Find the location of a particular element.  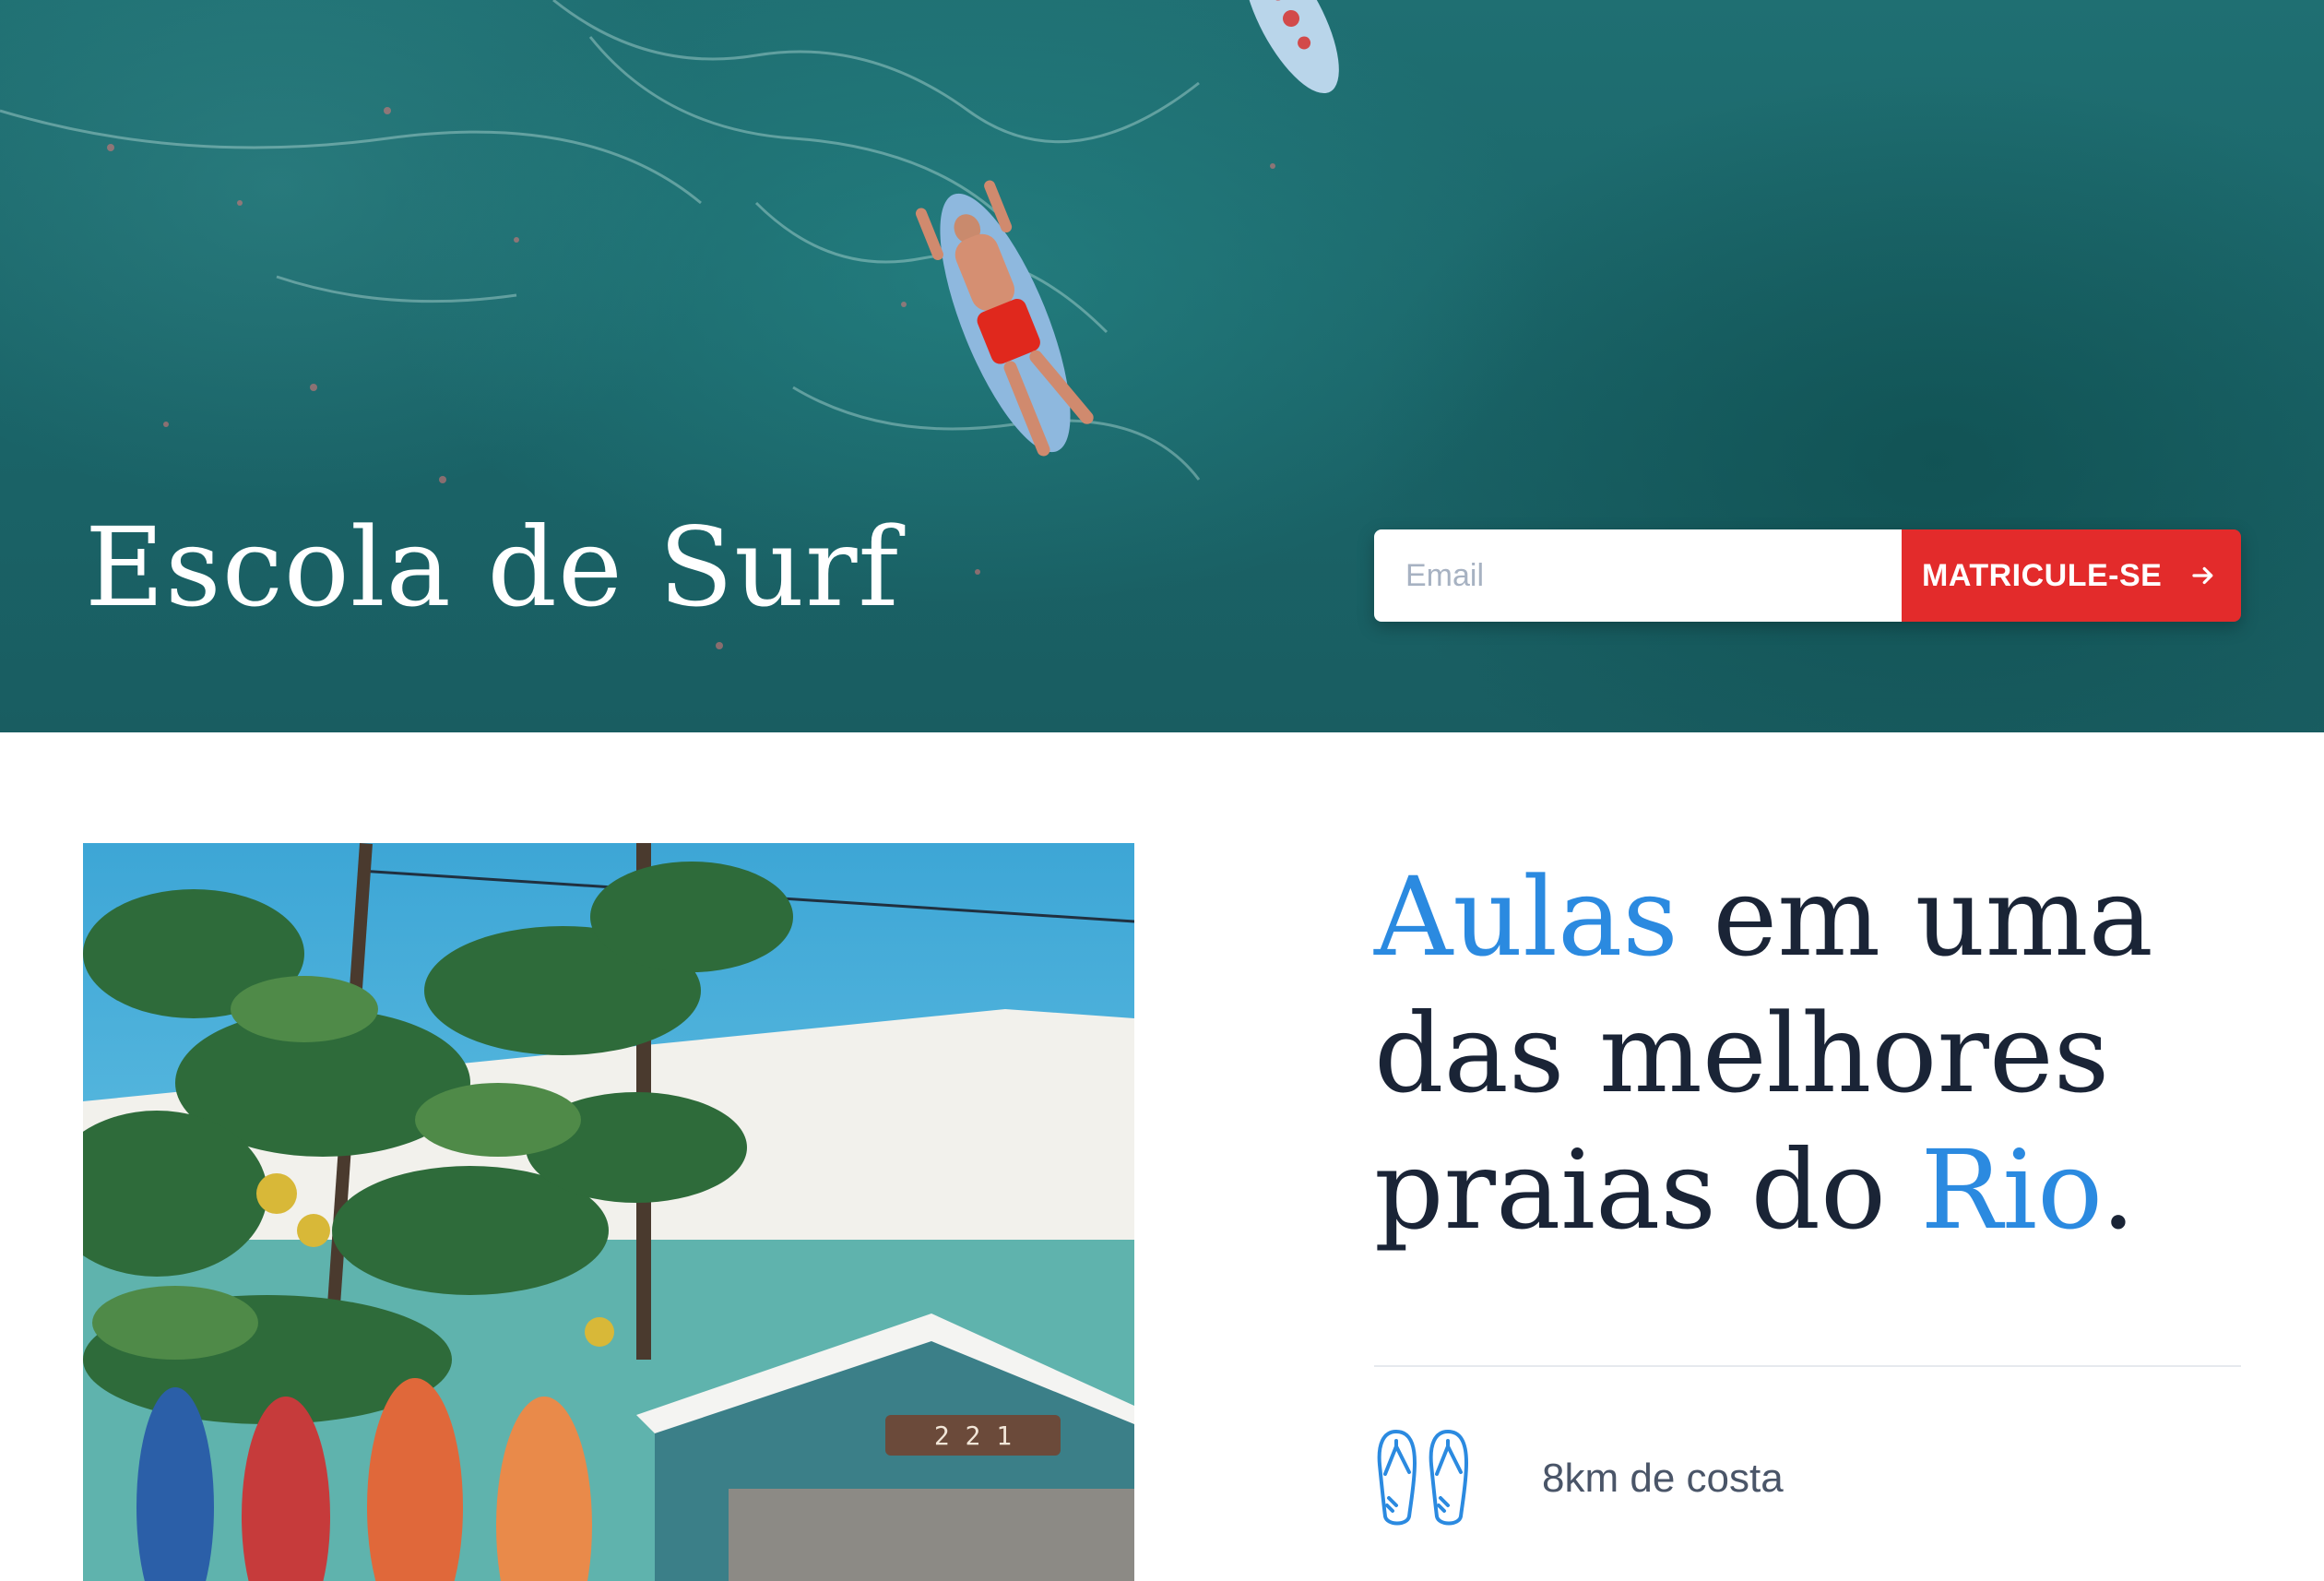

feature-label: 8km de costa is located at coordinates (1663, 1478).